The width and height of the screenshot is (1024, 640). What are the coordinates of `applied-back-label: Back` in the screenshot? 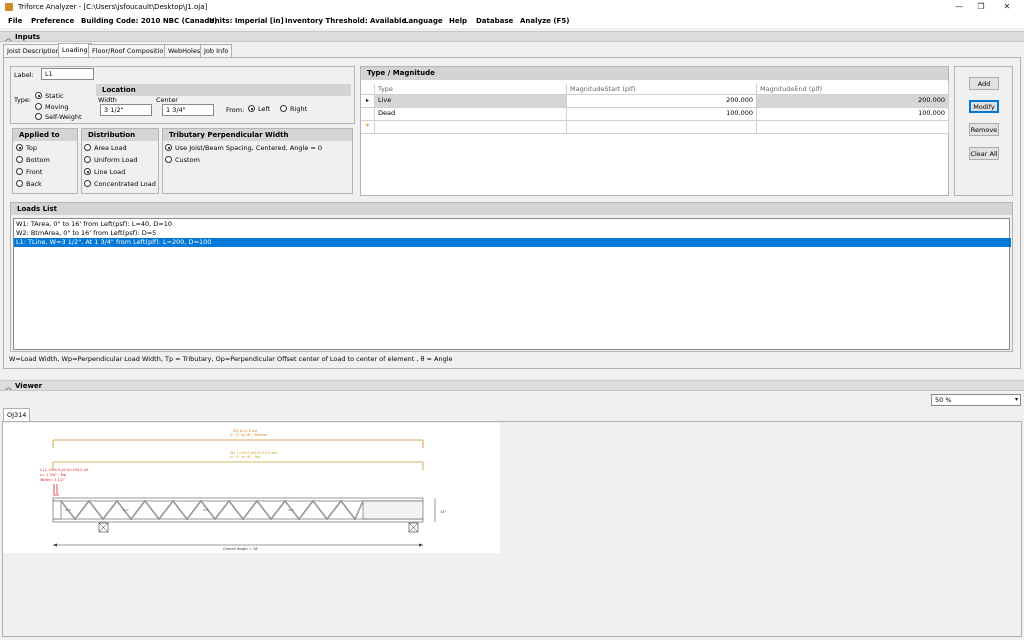 It's located at (34, 184).